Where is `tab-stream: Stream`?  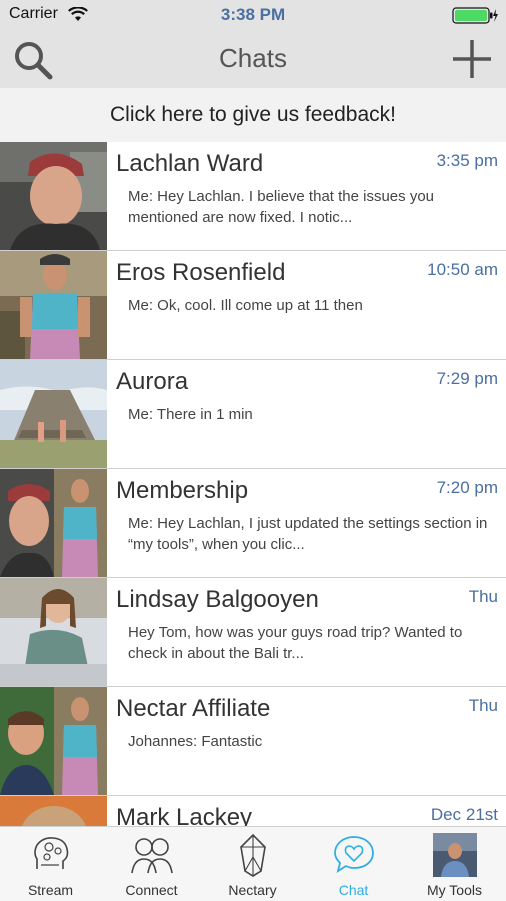 tab-stream: Stream is located at coordinates (50, 864).